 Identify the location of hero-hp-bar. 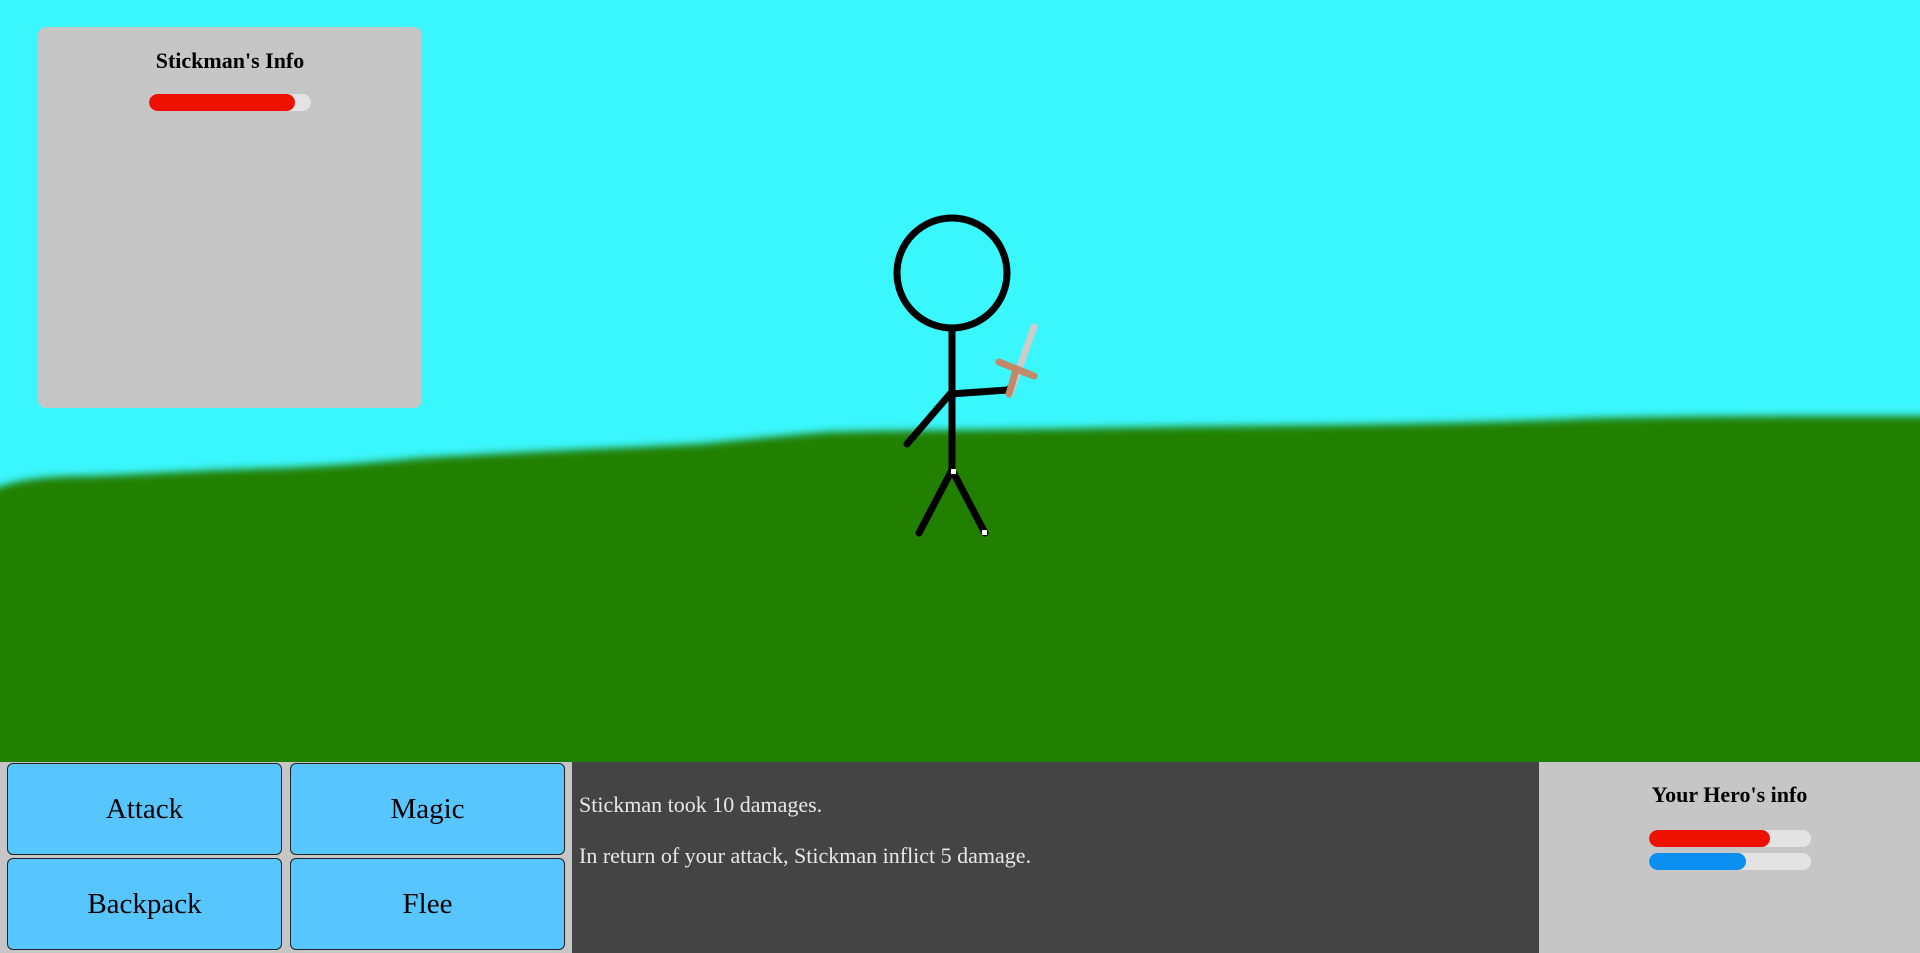
(1729, 838).